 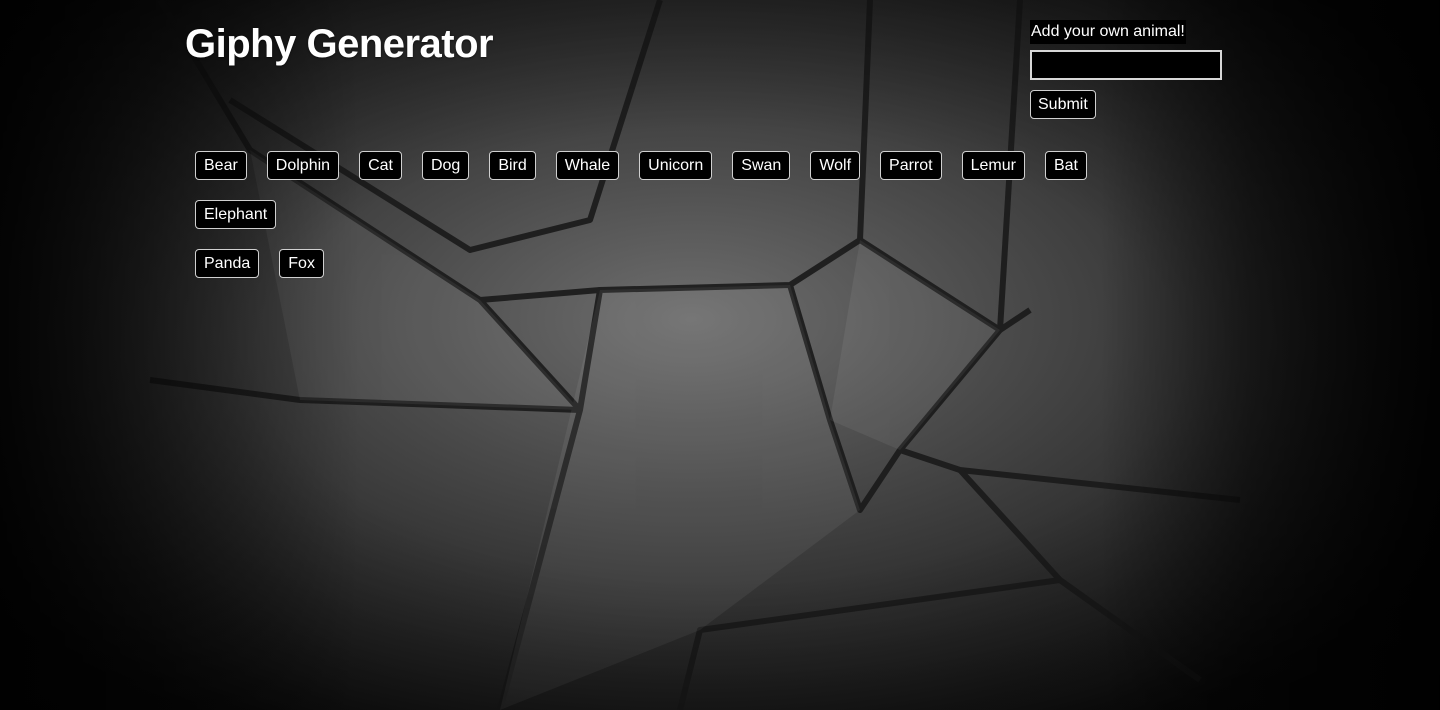 I want to click on animal-button-wolf: Wolf, so click(x=835, y=165).